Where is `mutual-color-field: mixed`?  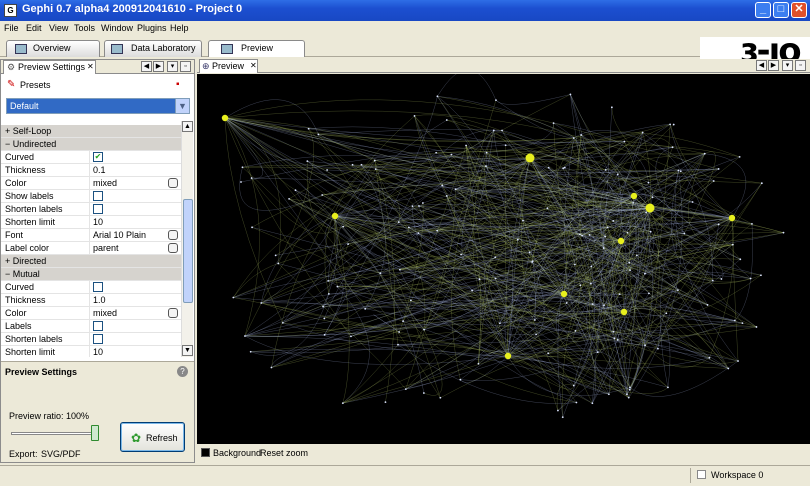
mutual-color-field: mixed is located at coordinates (105, 313).